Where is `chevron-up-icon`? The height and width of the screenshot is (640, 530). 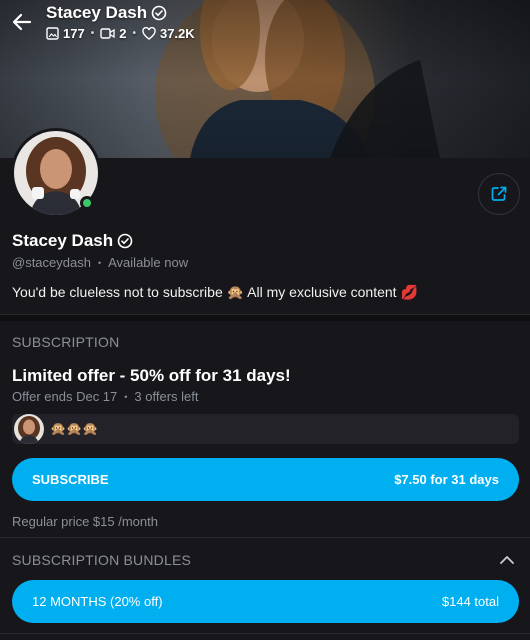
chevron-up-icon is located at coordinates (507, 560).